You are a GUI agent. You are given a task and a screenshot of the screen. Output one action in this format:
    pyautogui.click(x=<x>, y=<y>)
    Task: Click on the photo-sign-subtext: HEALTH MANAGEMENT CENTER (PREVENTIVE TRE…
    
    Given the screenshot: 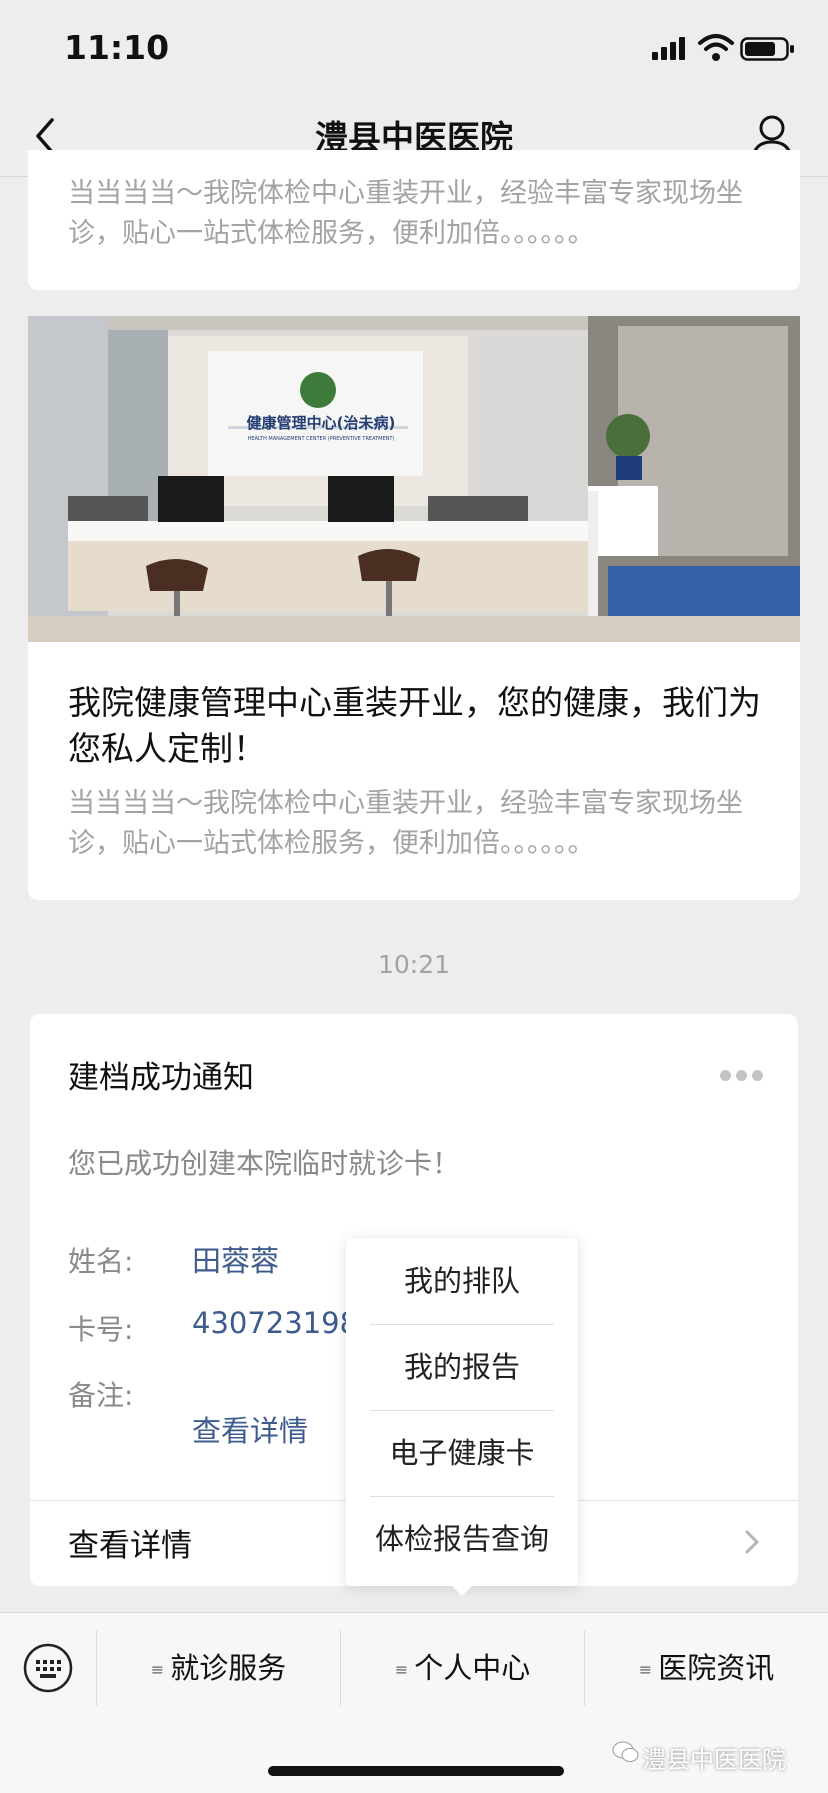 What is the action you would take?
    pyautogui.click(x=321, y=439)
    